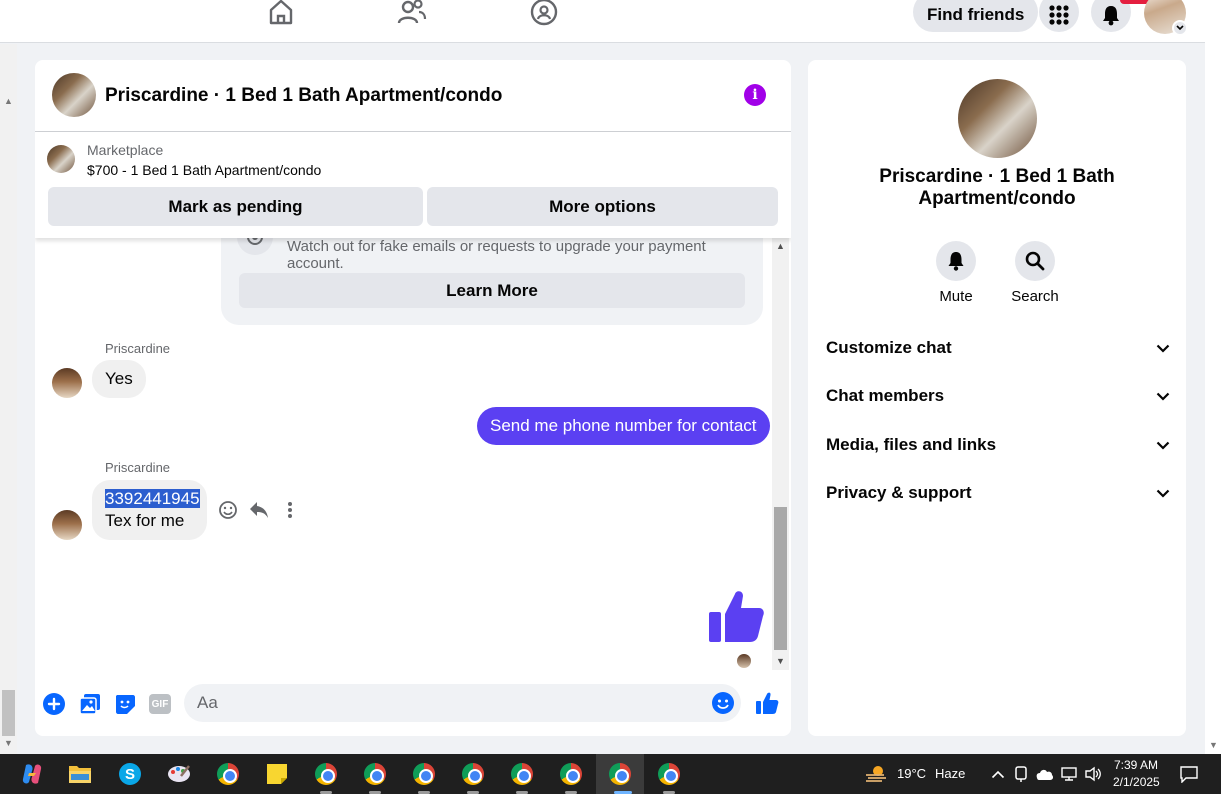  Describe the element at coordinates (911, 444) in the screenshot. I see `section-label: Media, files and links` at that location.